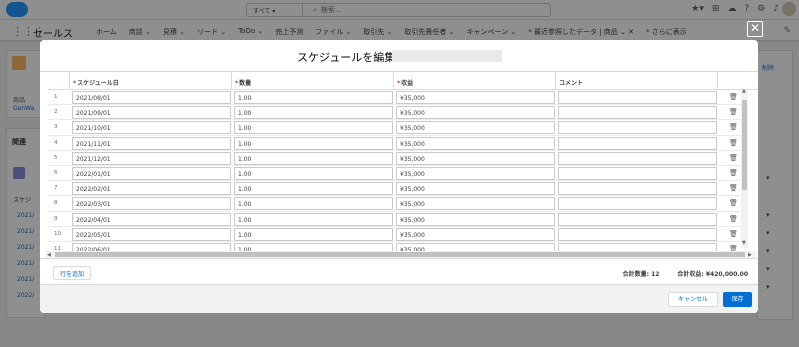 This screenshot has height=347, width=799. What do you see at coordinates (56, 157) in the screenshot?
I see `row-number: 5` at bounding box center [56, 157].